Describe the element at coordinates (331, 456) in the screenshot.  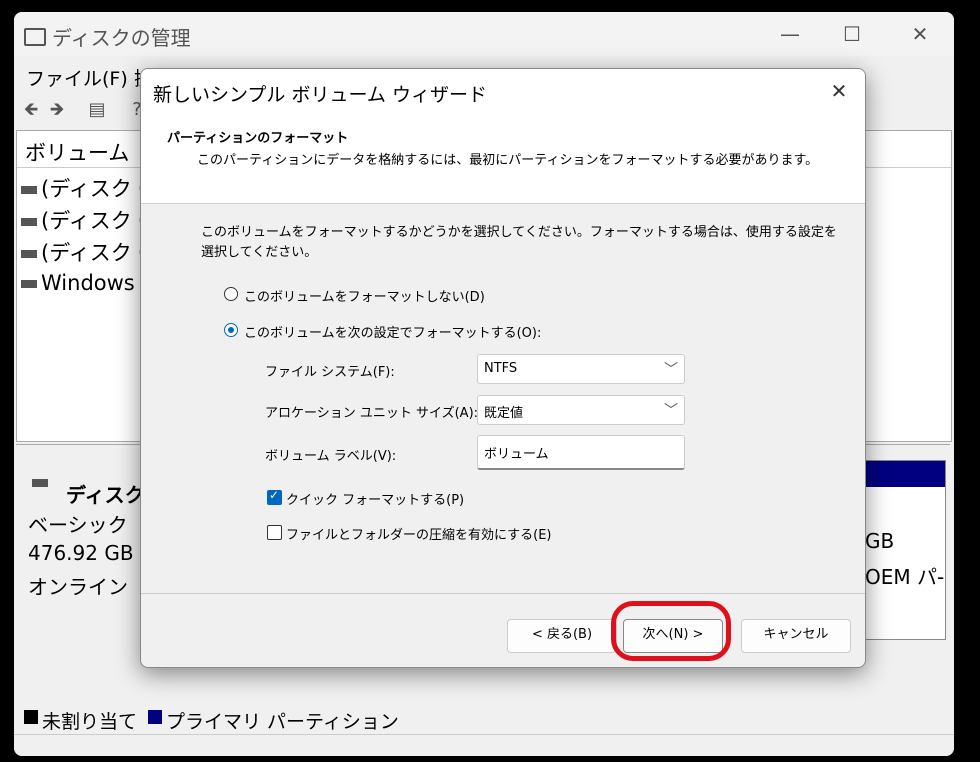
I see `volume-label-label: ボリューム ラベル(V):` at that location.